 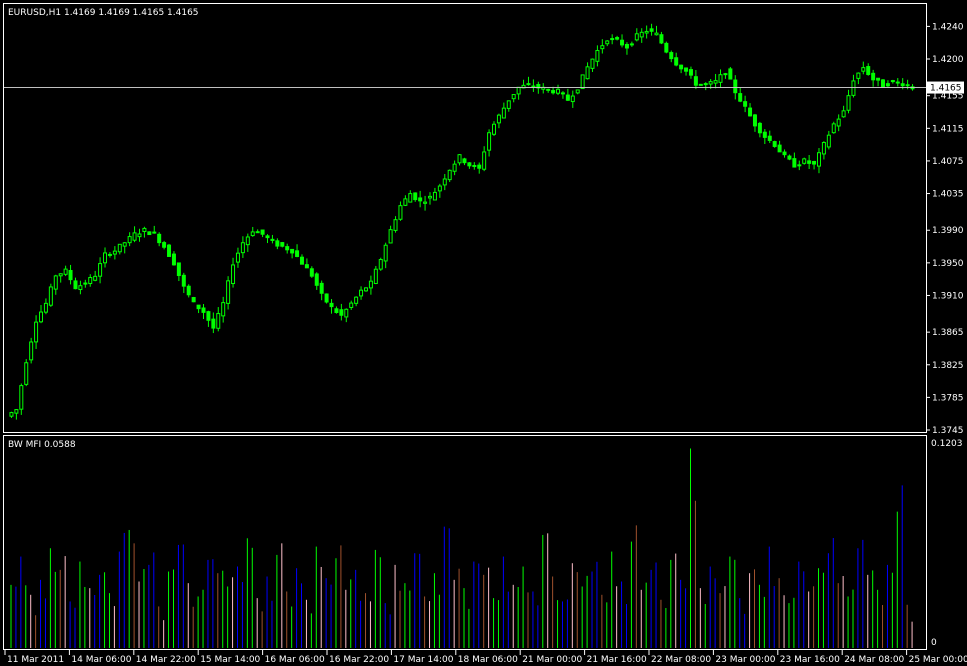 I want to click on time-tick-label: 17 Mar 14:00, so click(x=423, y=660).